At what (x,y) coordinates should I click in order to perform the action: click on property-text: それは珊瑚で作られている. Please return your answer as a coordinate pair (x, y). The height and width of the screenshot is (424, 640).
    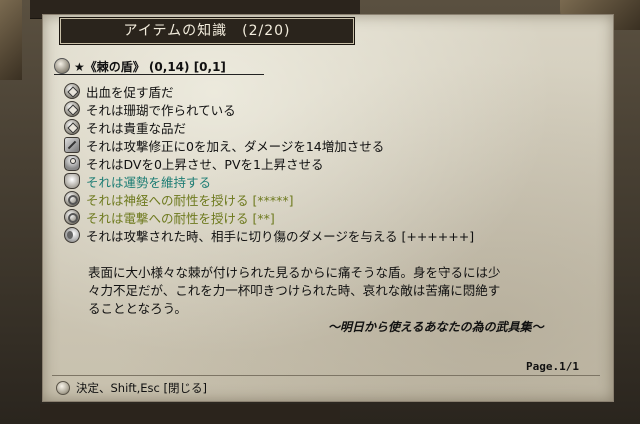
    Looking at the image, I should click on (161, 110).